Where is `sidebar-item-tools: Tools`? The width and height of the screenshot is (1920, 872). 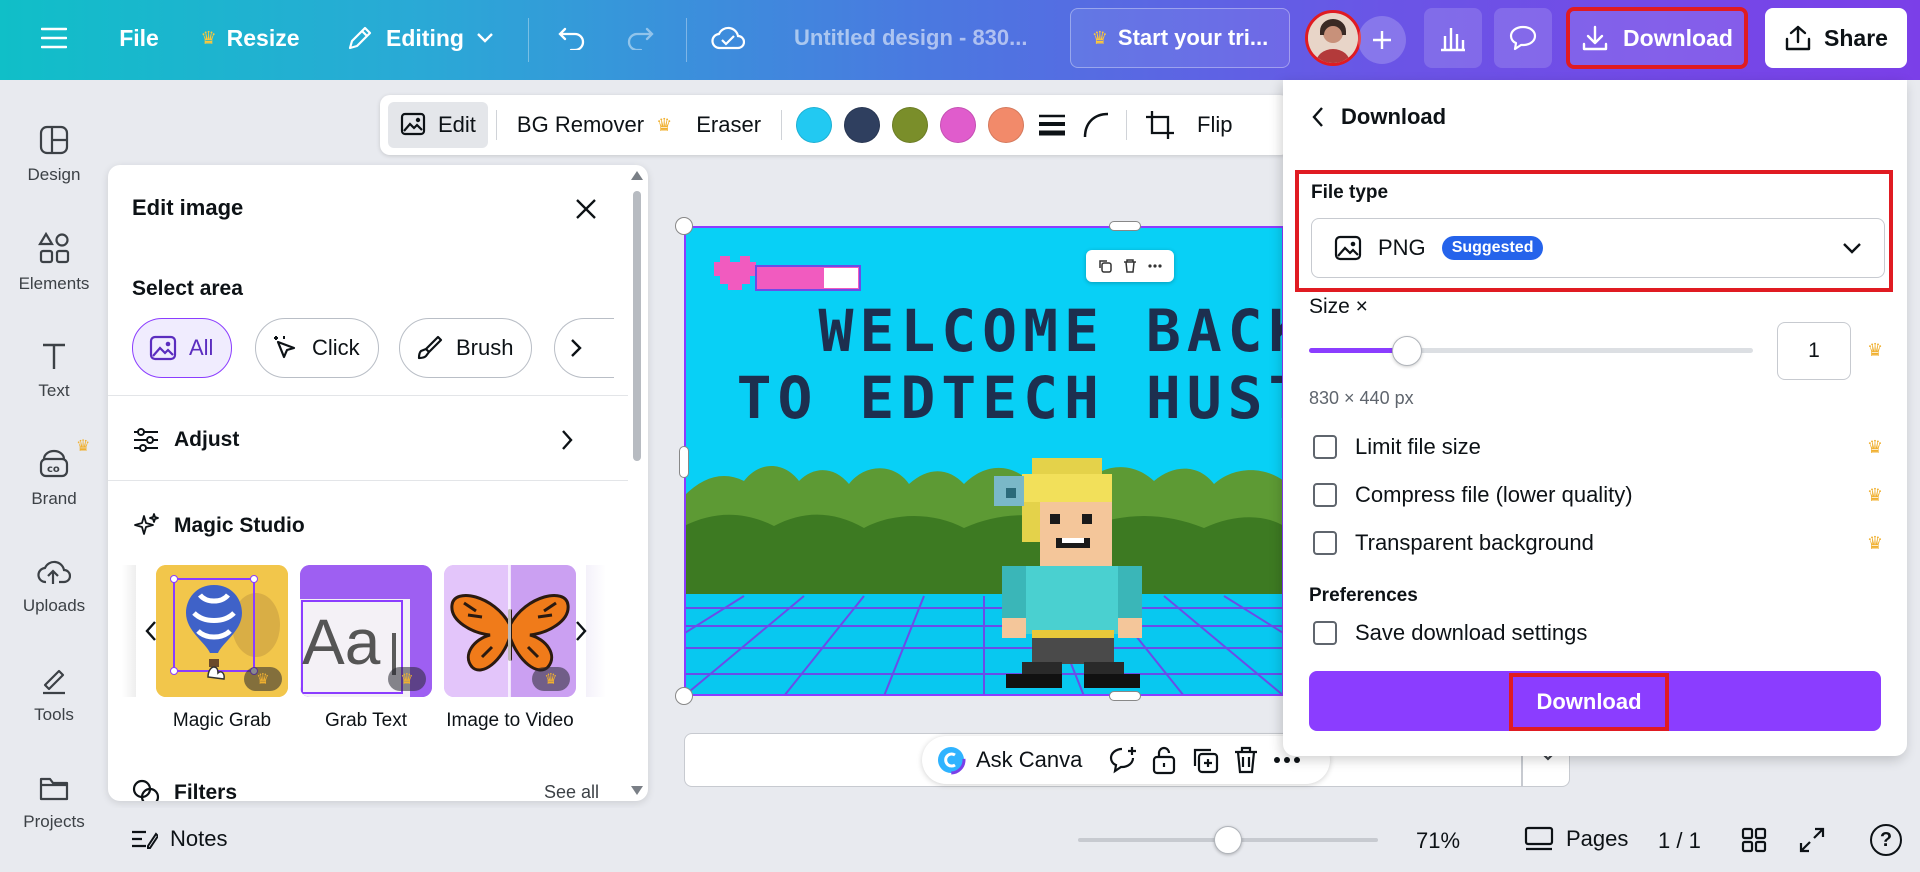 sidebar-item-tools: Tools is located at coordinates (54, 695).